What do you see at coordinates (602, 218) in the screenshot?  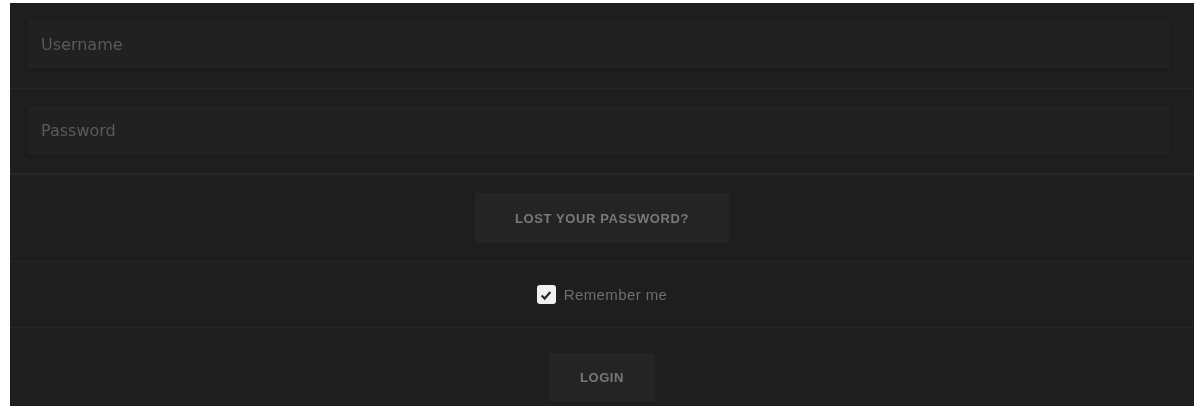 I see `lost-password-button: LOST YOUR PASSWORD?` at bounding box center [602, 218].